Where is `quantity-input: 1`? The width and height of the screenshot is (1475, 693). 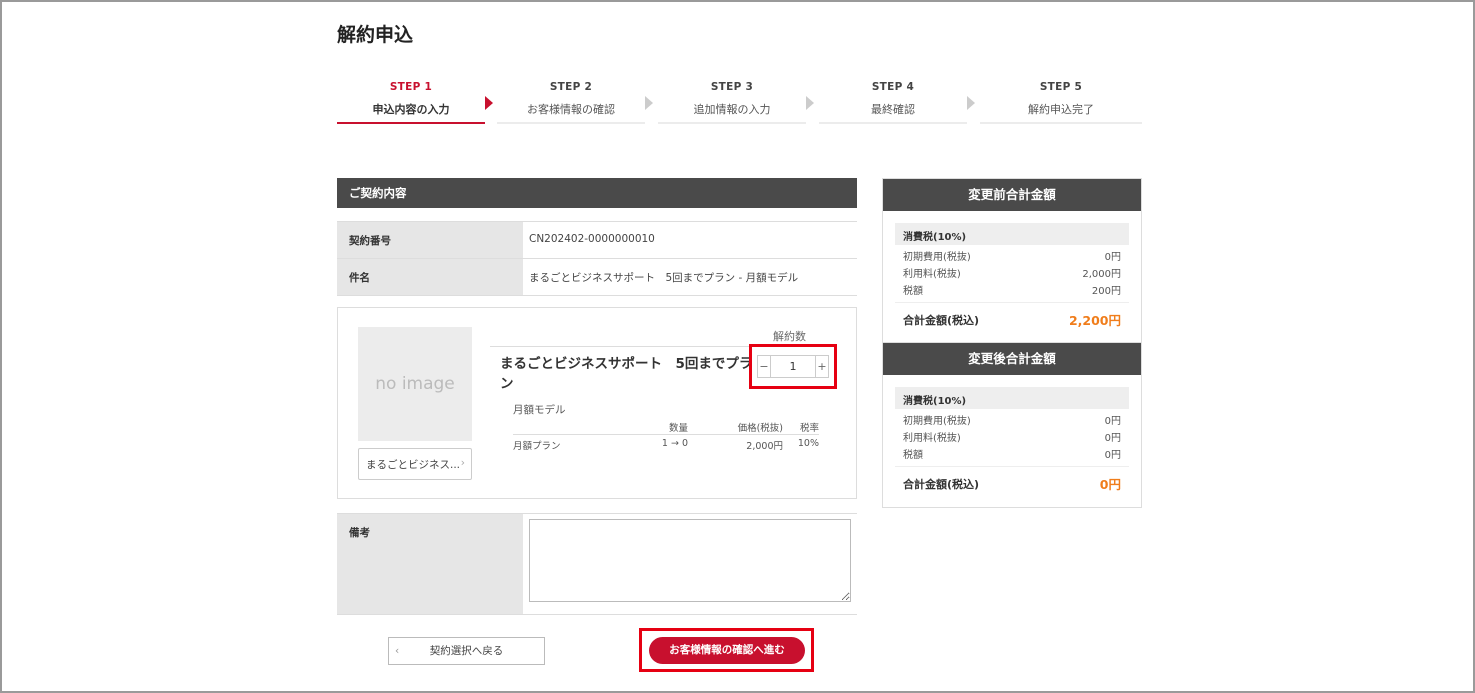
quantity-input: 1 is located at coordinates (793, 366).